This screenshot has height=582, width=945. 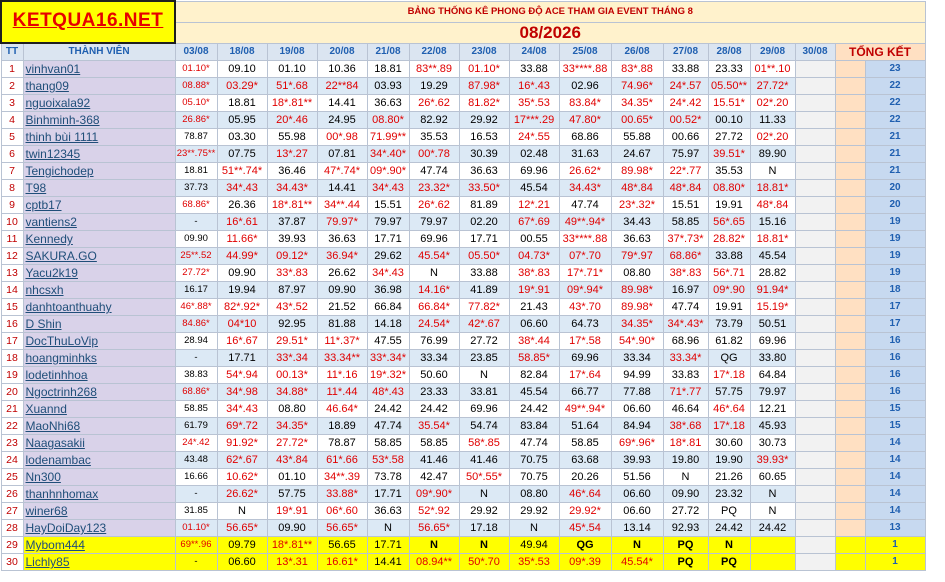 What do you see at coordinates (242, 171) in the screenshot?
I see `result-cell: 51**.74*` at bounding box center [242, 171].